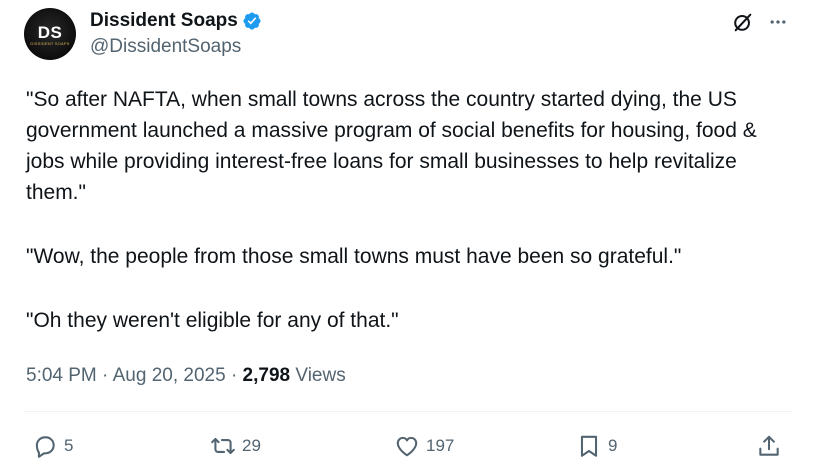  I want to click on divider, so click(408, 411).